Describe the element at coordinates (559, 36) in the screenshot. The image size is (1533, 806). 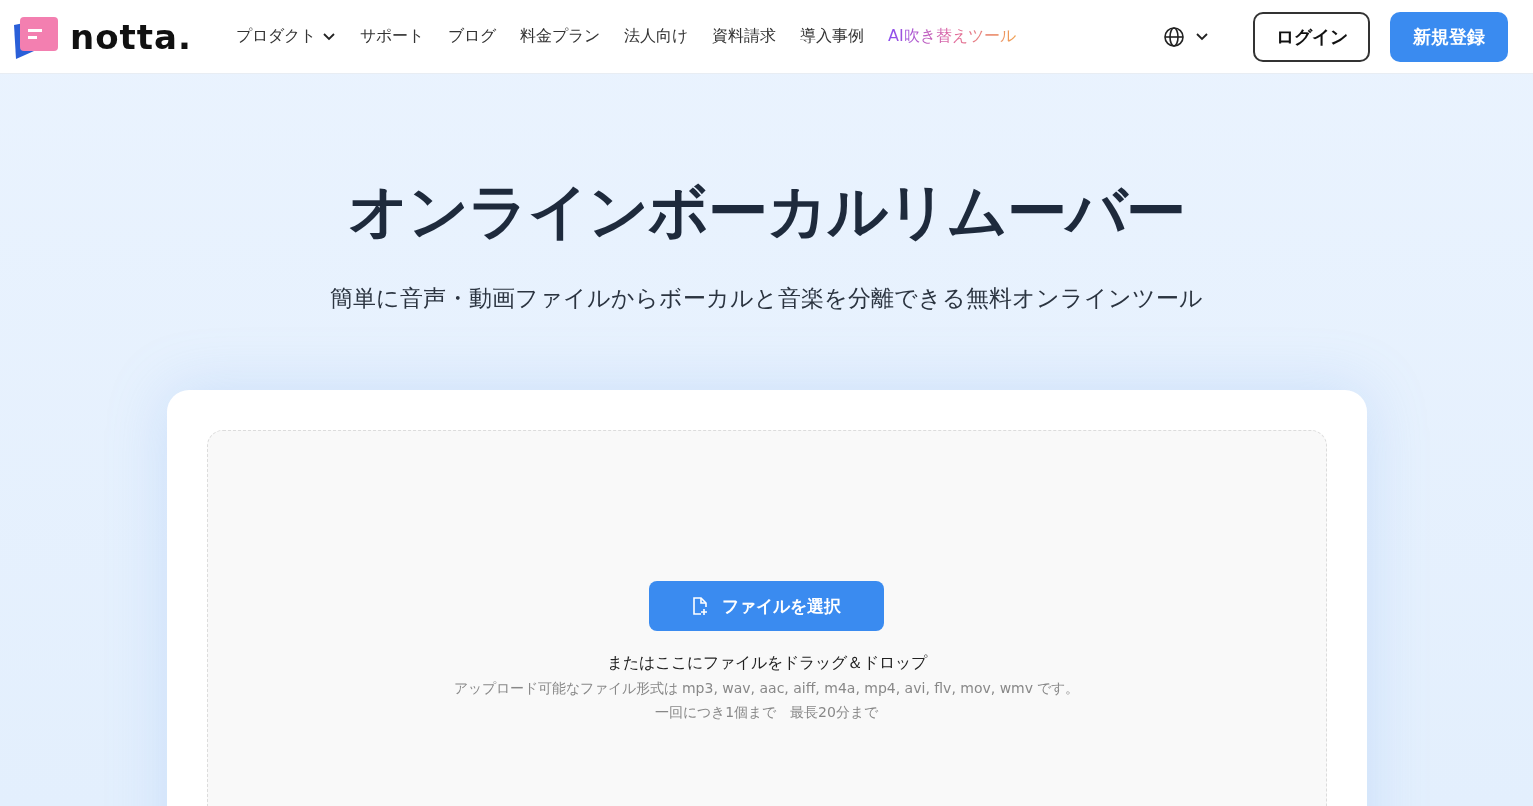
I see `nav-link: 料金プラン` at that location.